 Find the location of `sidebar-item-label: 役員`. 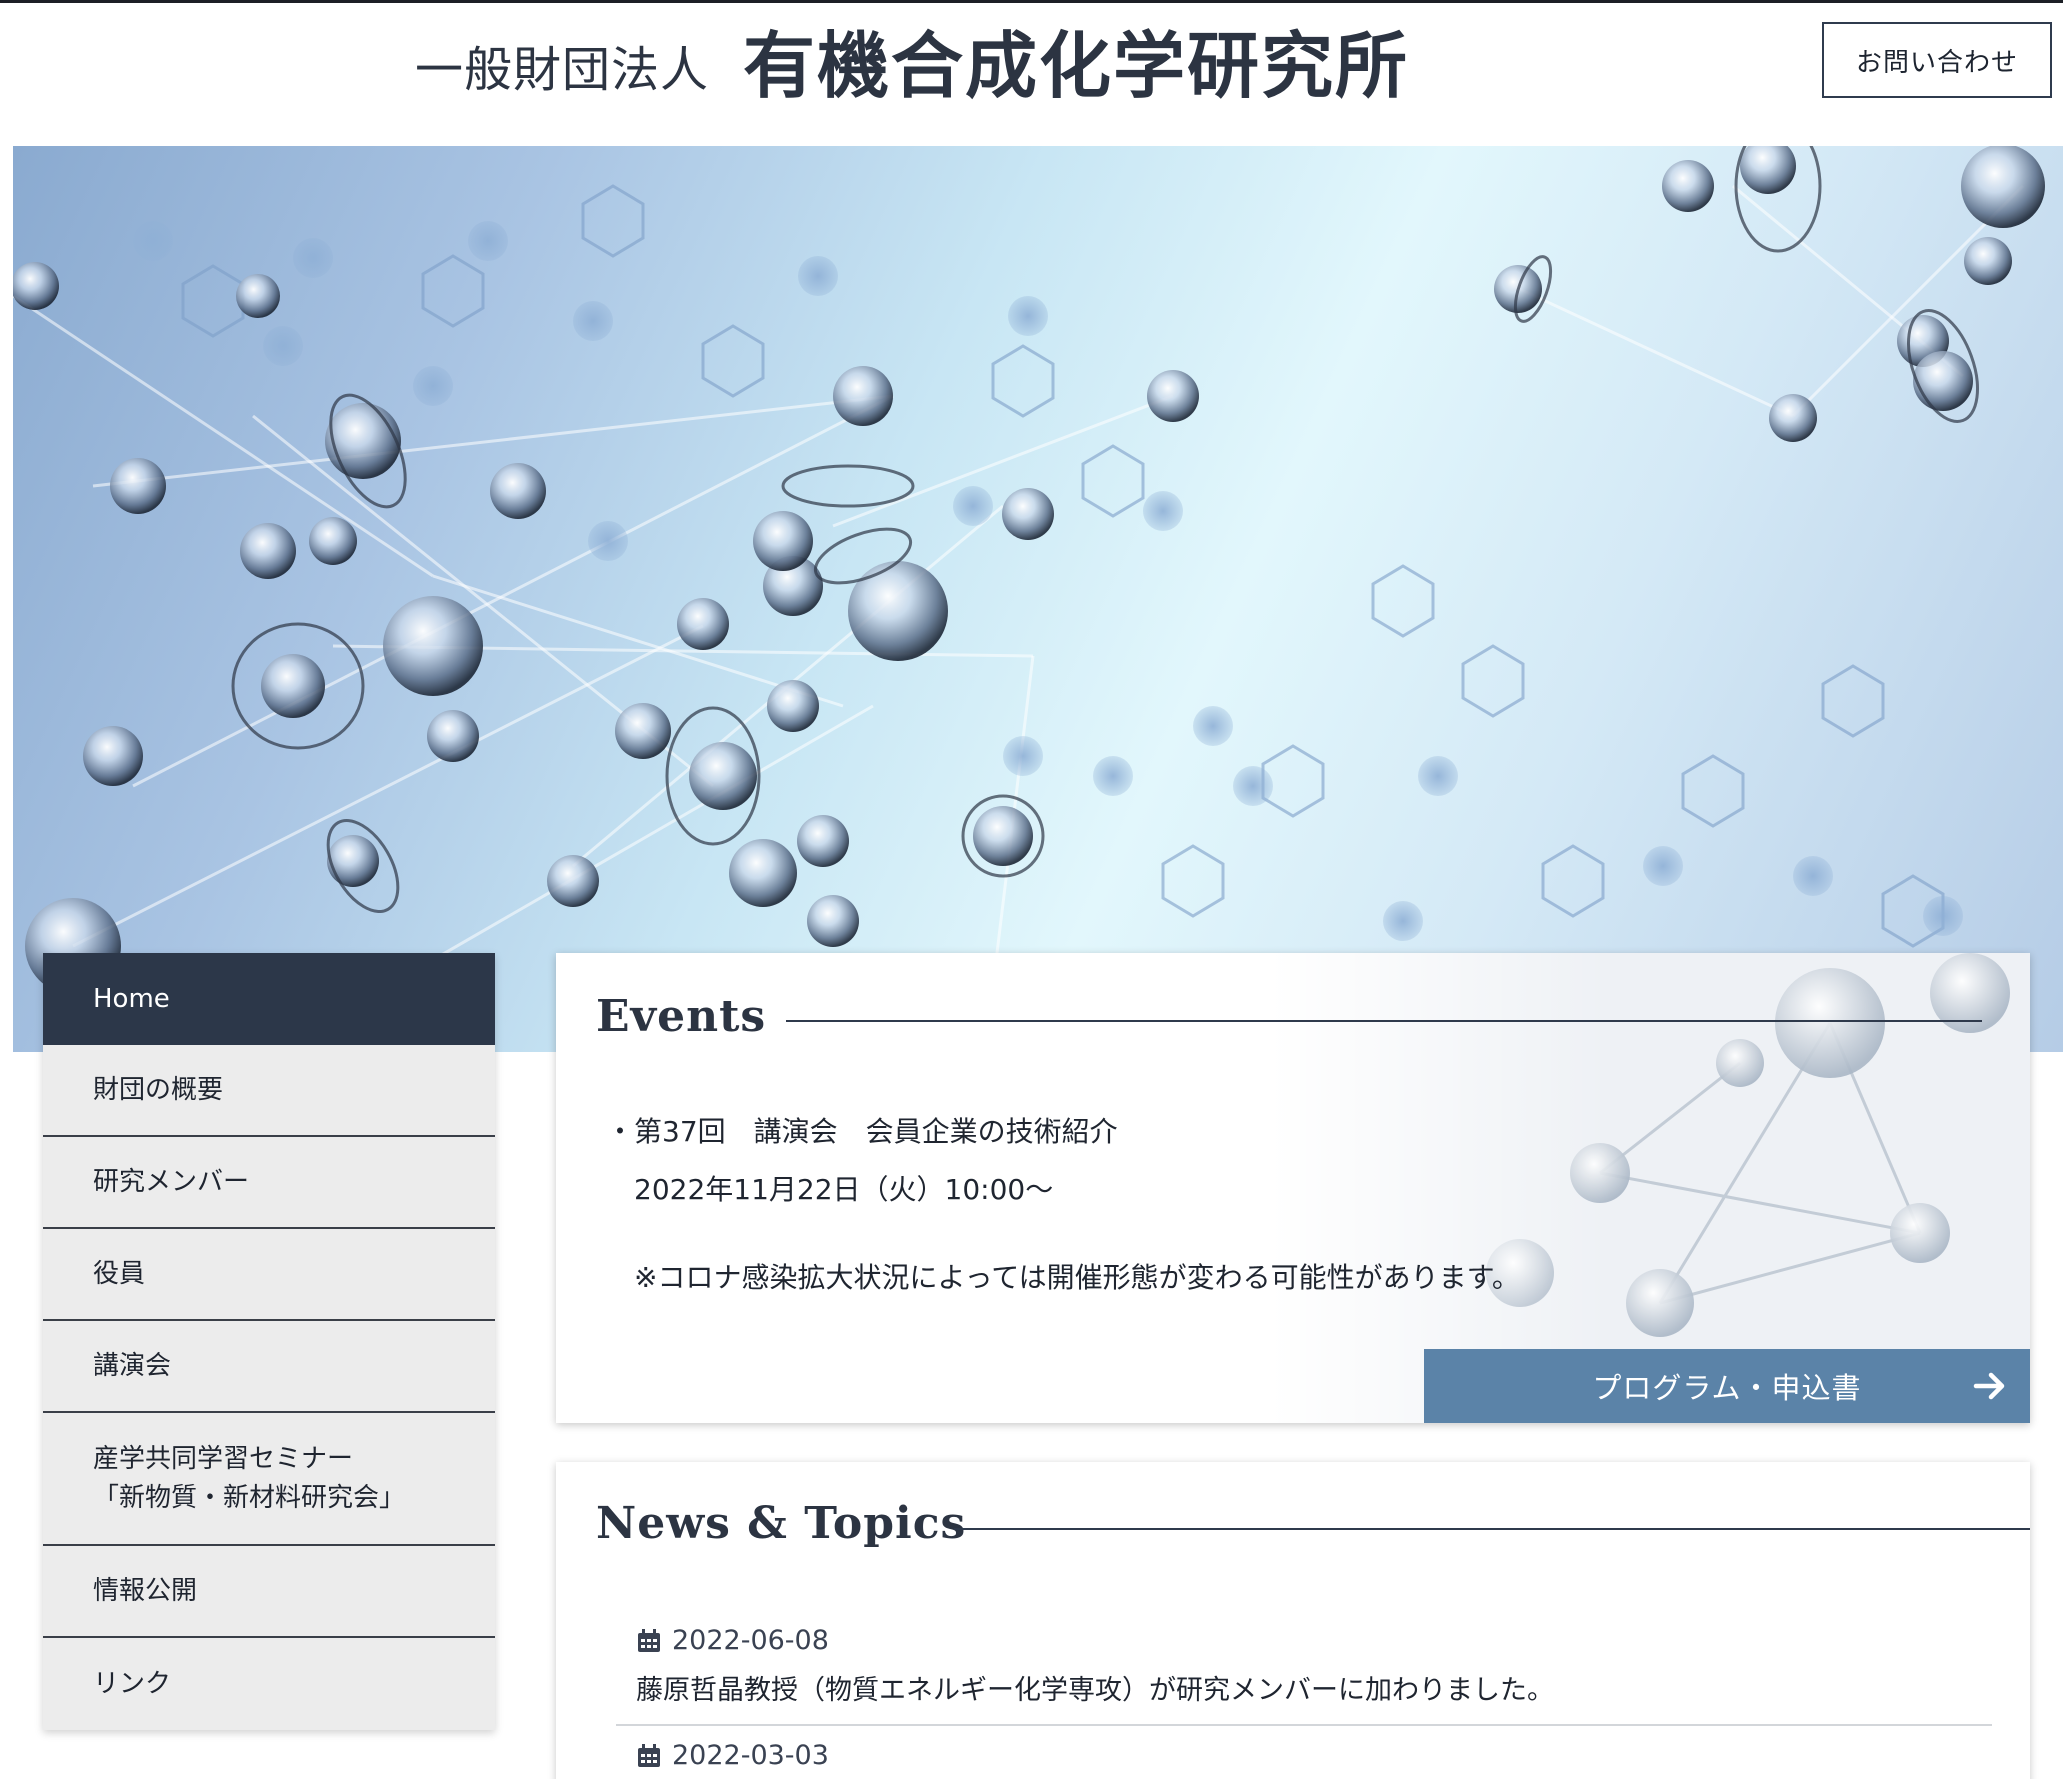

sidebar-item-label: 役員 is located at coordinates (119, 1273).